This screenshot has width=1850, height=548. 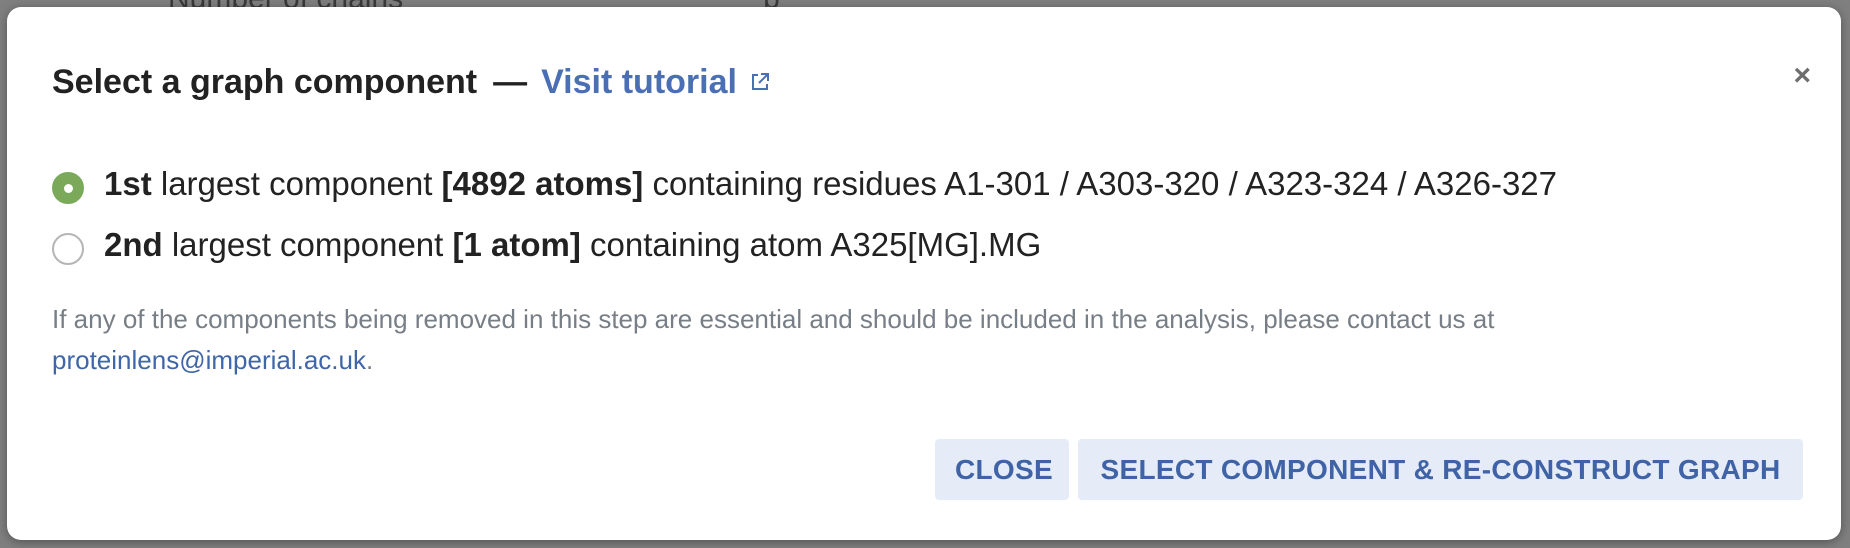 I want to click on option-residues: containing atom A325[MG].MG, so click(x=811, y=244).